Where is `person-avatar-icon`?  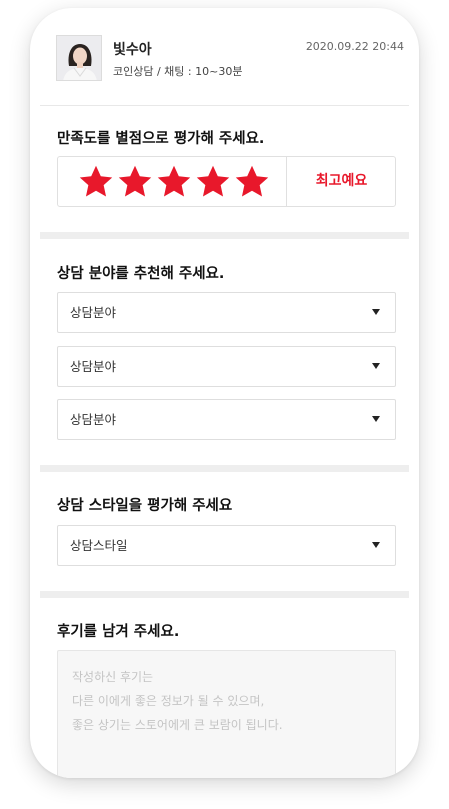 person-avatar-icon is located at coordinates (79, 58).